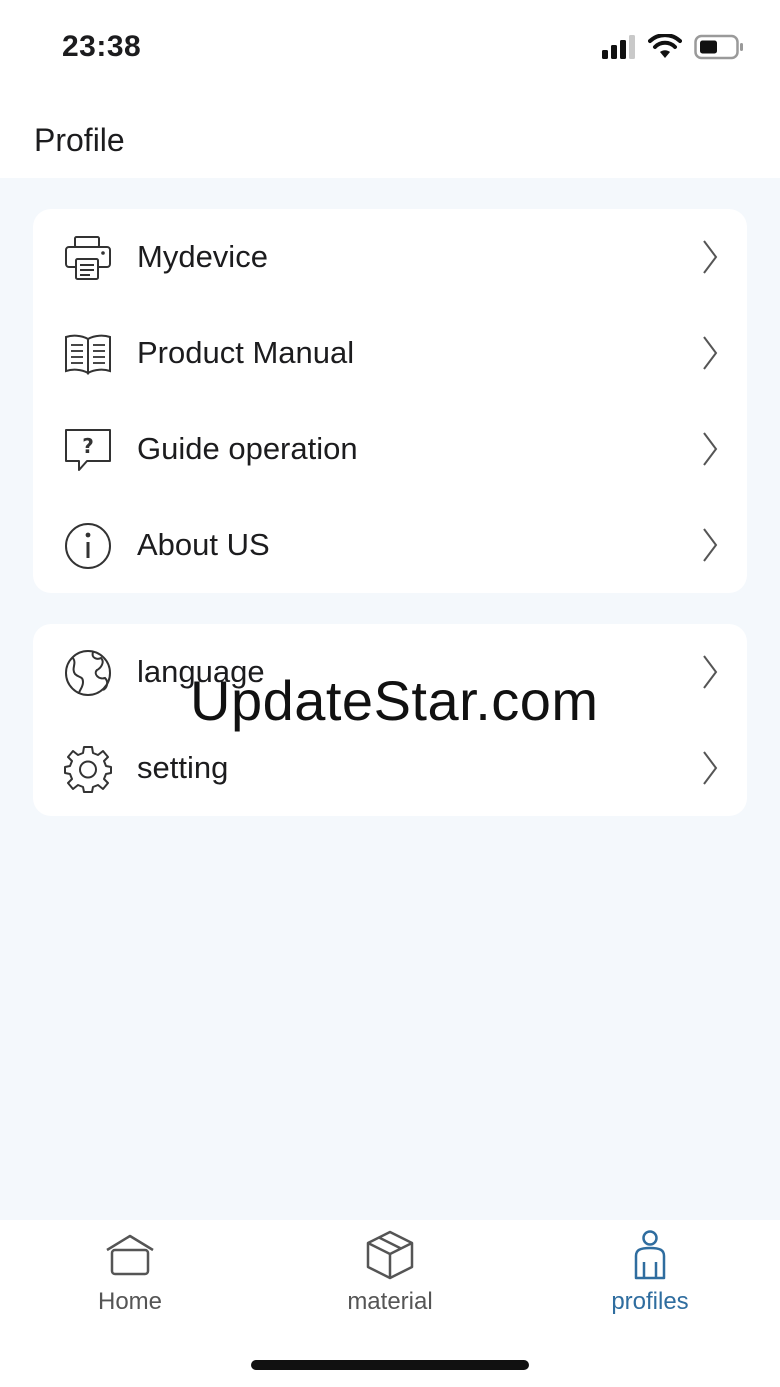  What do you see at coordinates (390, 768) in the screenshot?
I see `menu-item-setting: setting` at bounding box center [390, 768].